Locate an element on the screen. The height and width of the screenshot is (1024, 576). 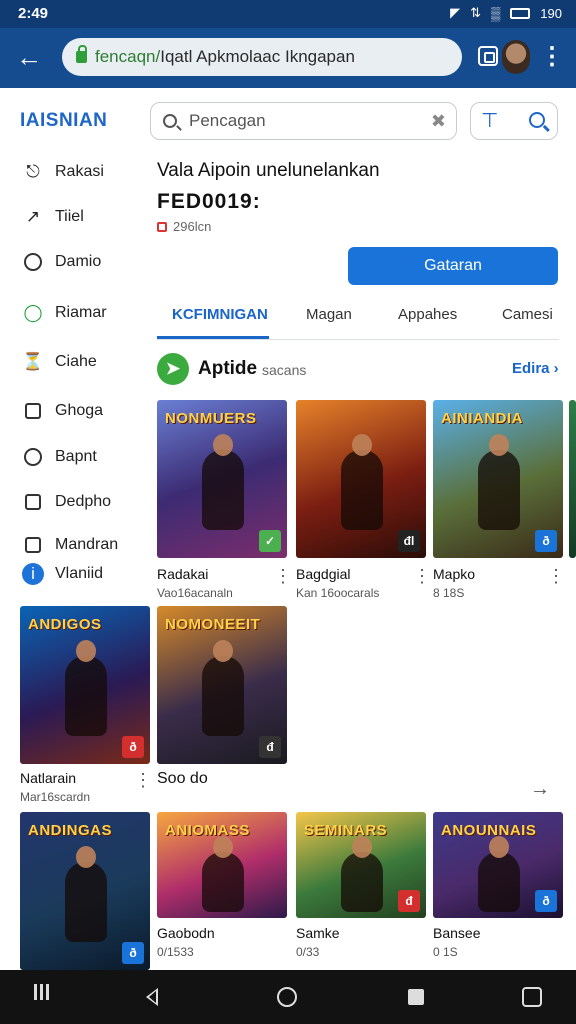
app-card-andingas: ANDINGAS ð is located at coordinates (85, 891).